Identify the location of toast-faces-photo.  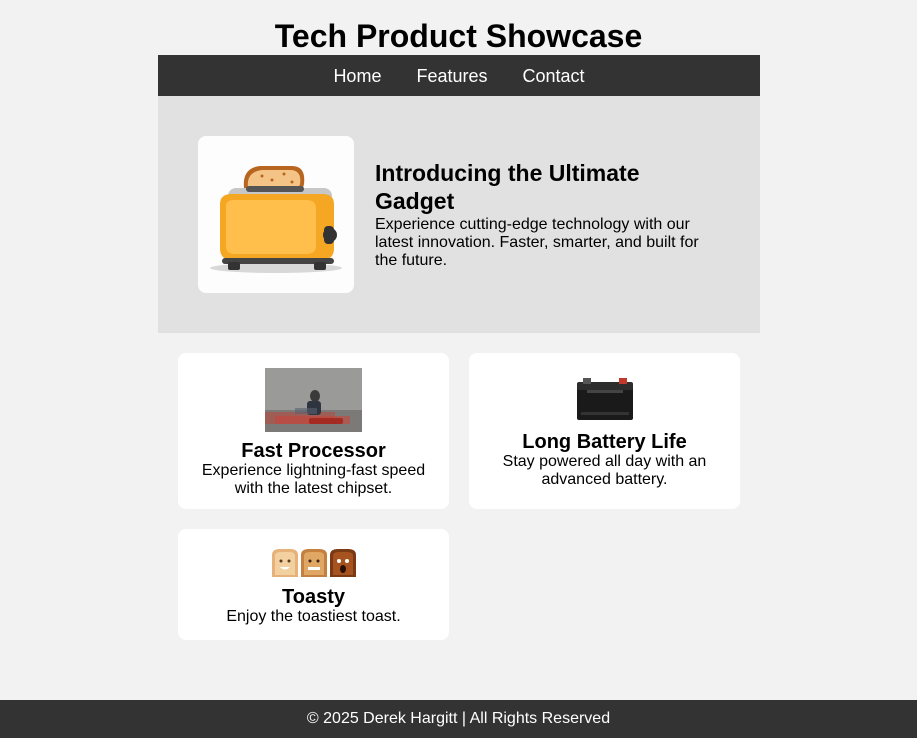
(313, 563).